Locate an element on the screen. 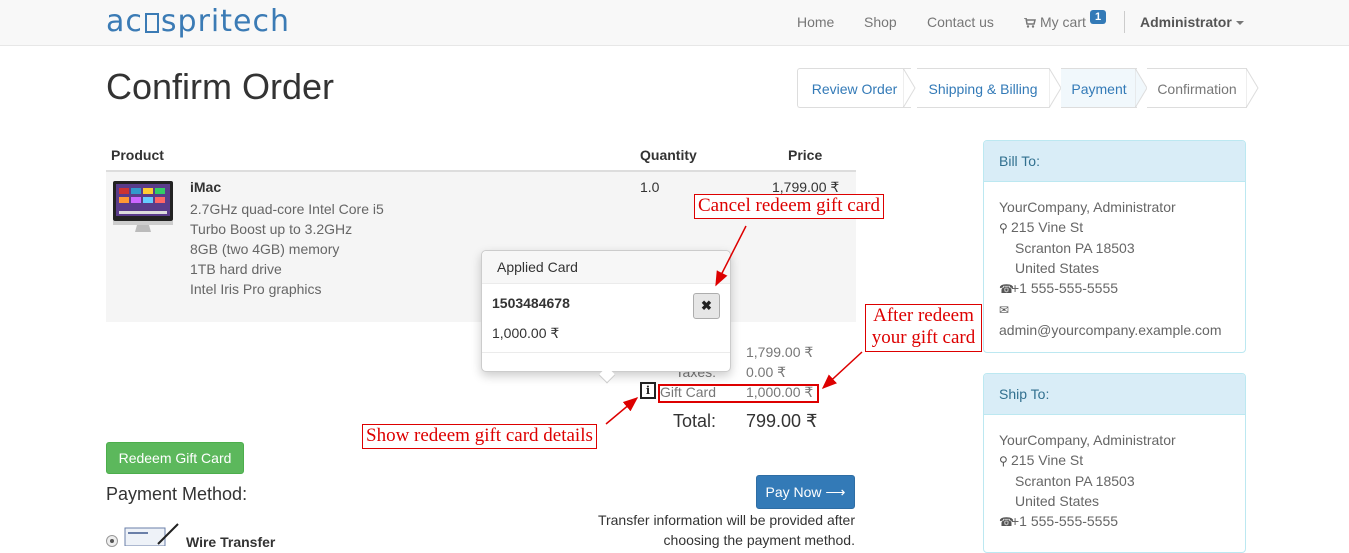  user-menu: Administrator is located at coordinates (1192, 22).